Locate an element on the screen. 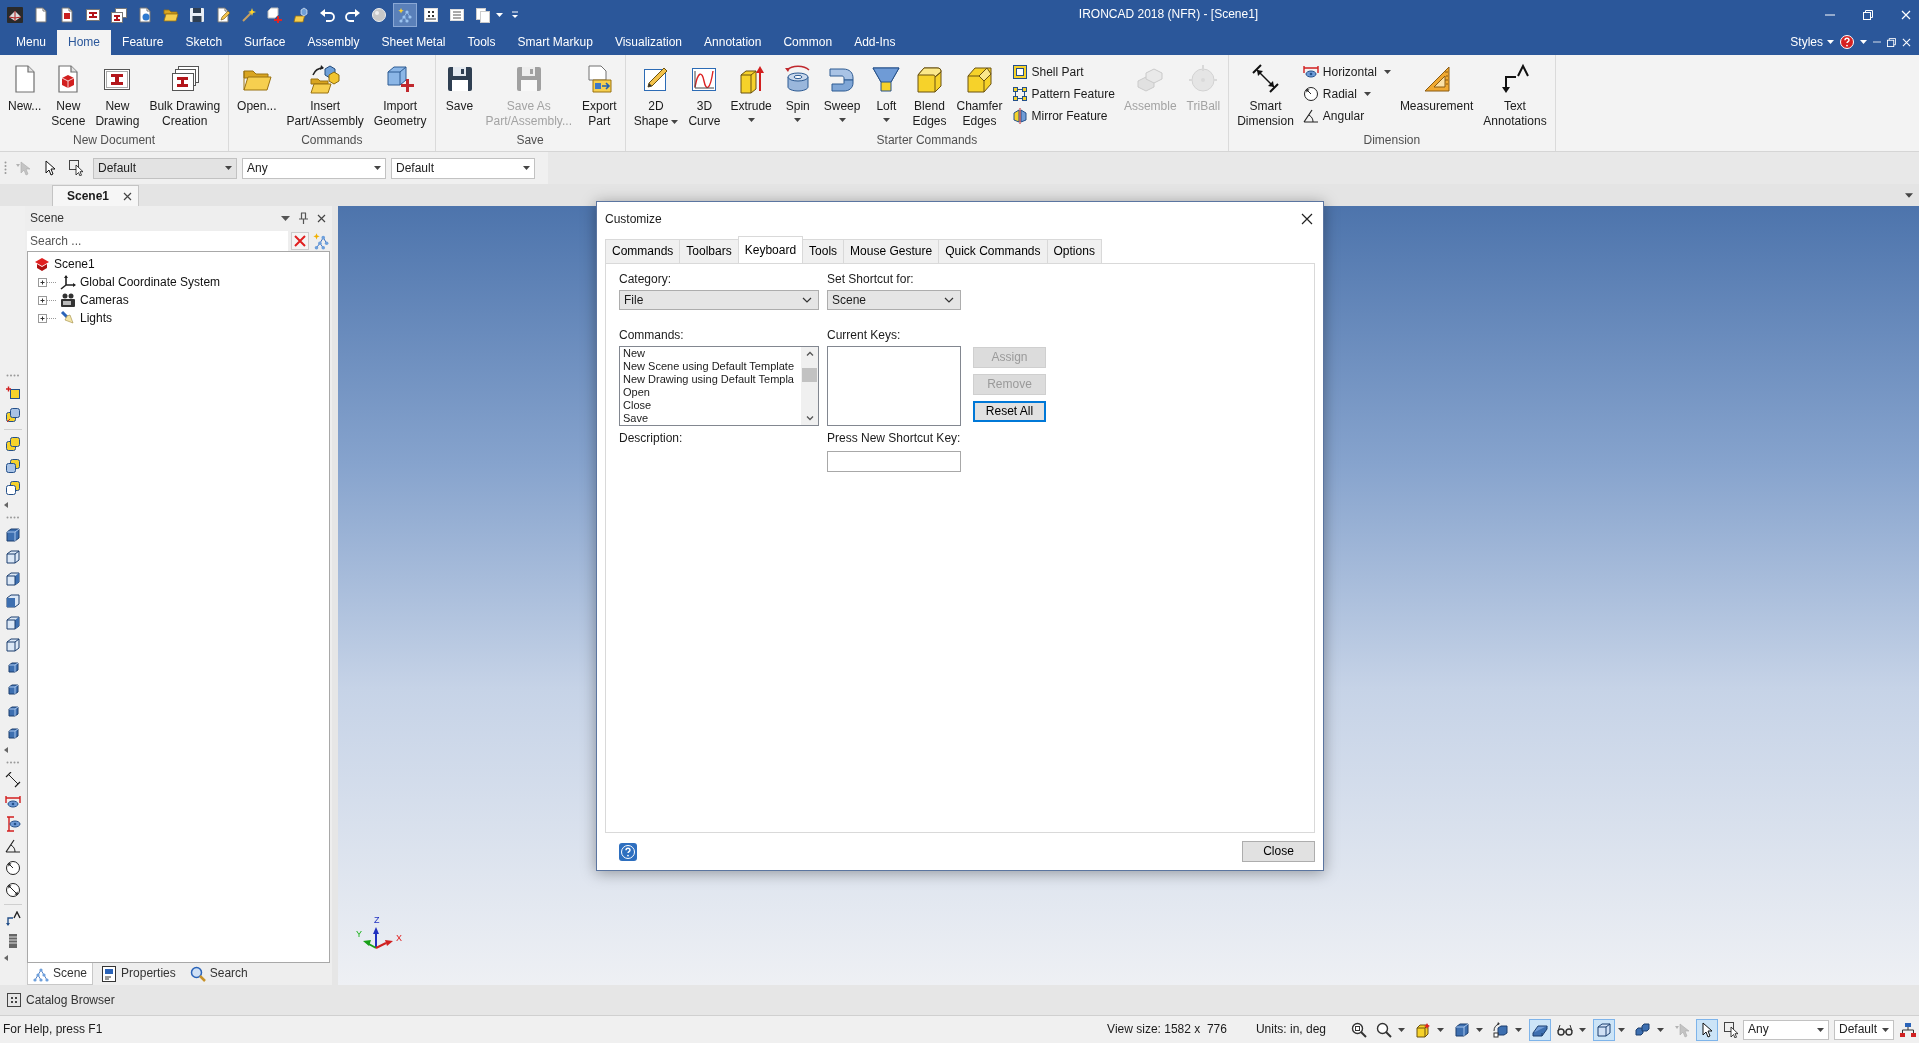  square-plus-icon is located at coordinates (12, 393).